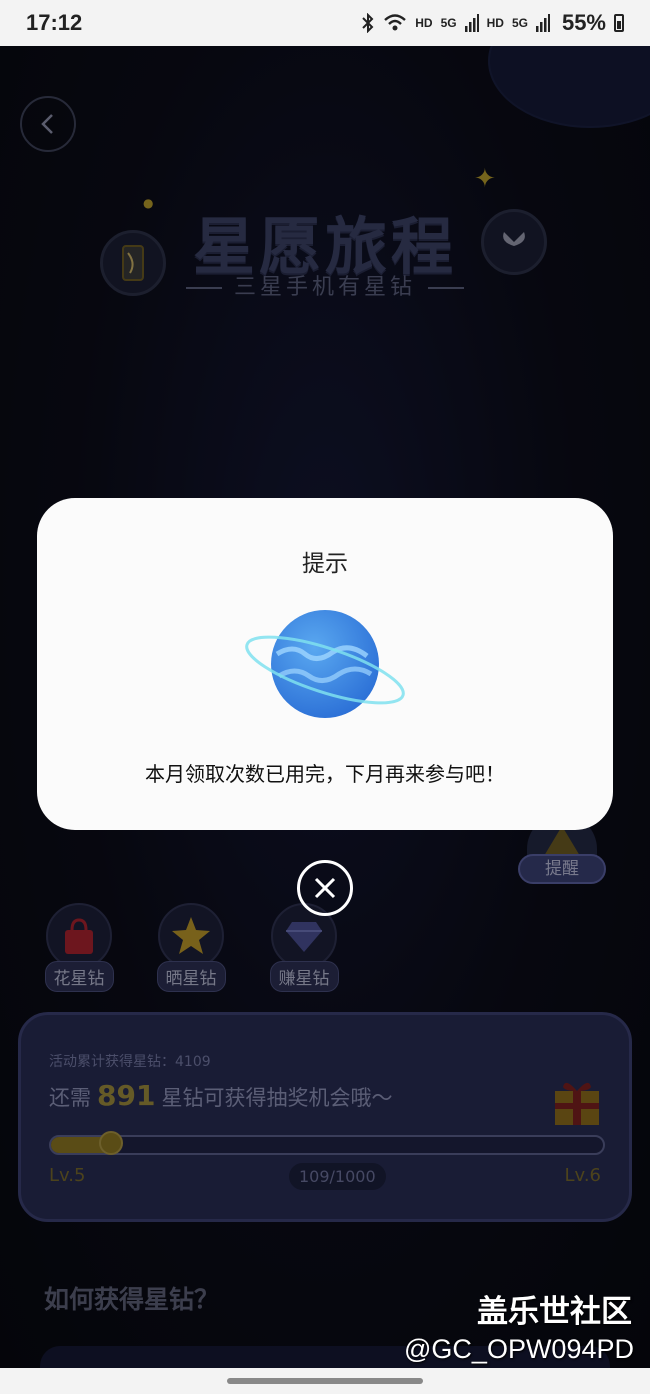 The height and width of the screenshot is (1394, 650). Describe the element at coordinates (325, 774) in the screenshot. I see `dialog-message: 本月领取次数已用完，下月再来参与吧！` at that location.